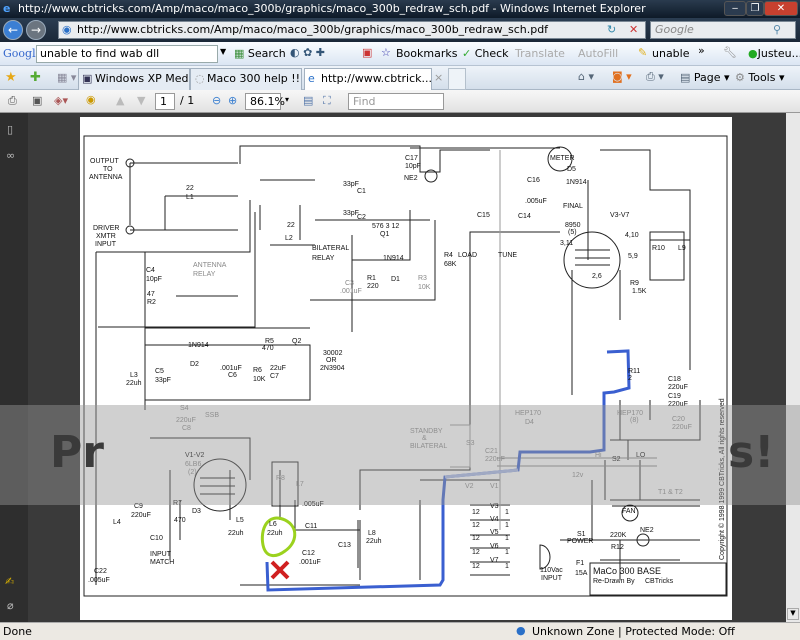  I want to click on component-label: (8), so click(634, 420).